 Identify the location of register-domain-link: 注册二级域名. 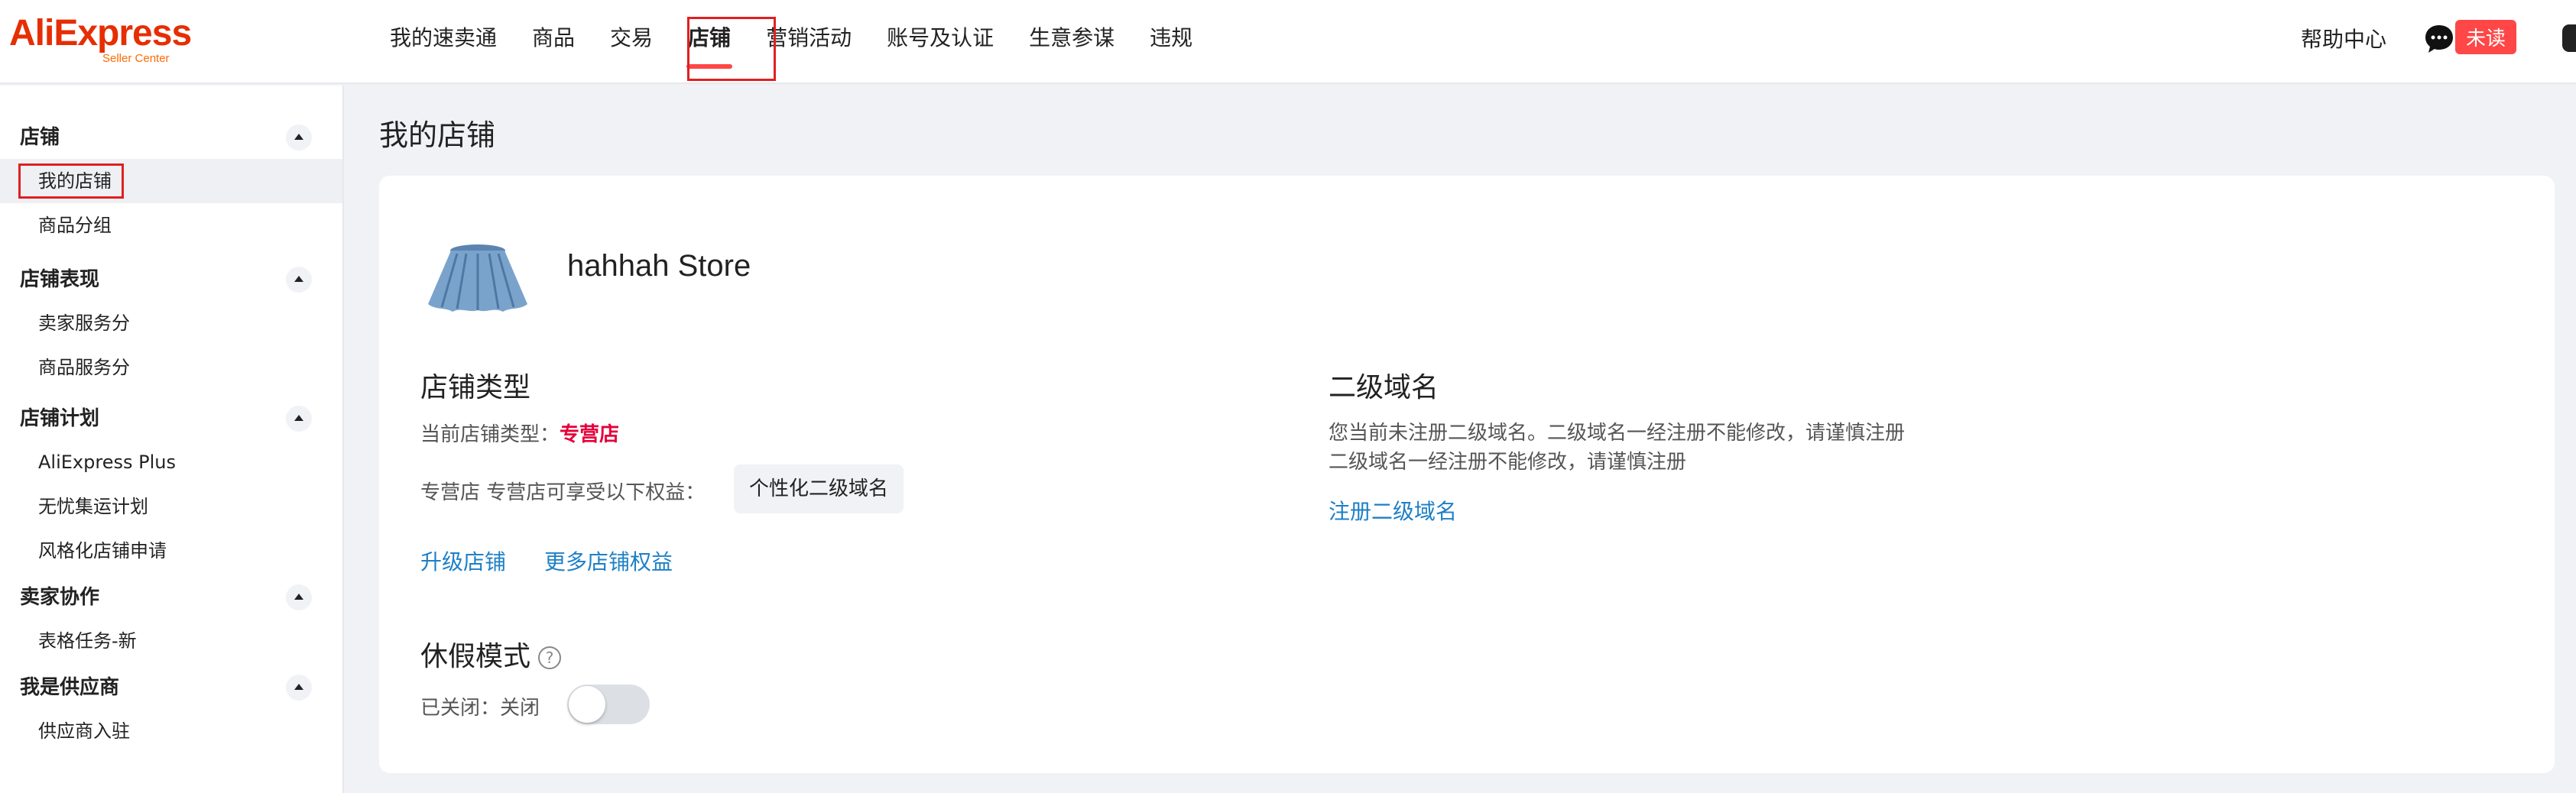
(1393, 510).